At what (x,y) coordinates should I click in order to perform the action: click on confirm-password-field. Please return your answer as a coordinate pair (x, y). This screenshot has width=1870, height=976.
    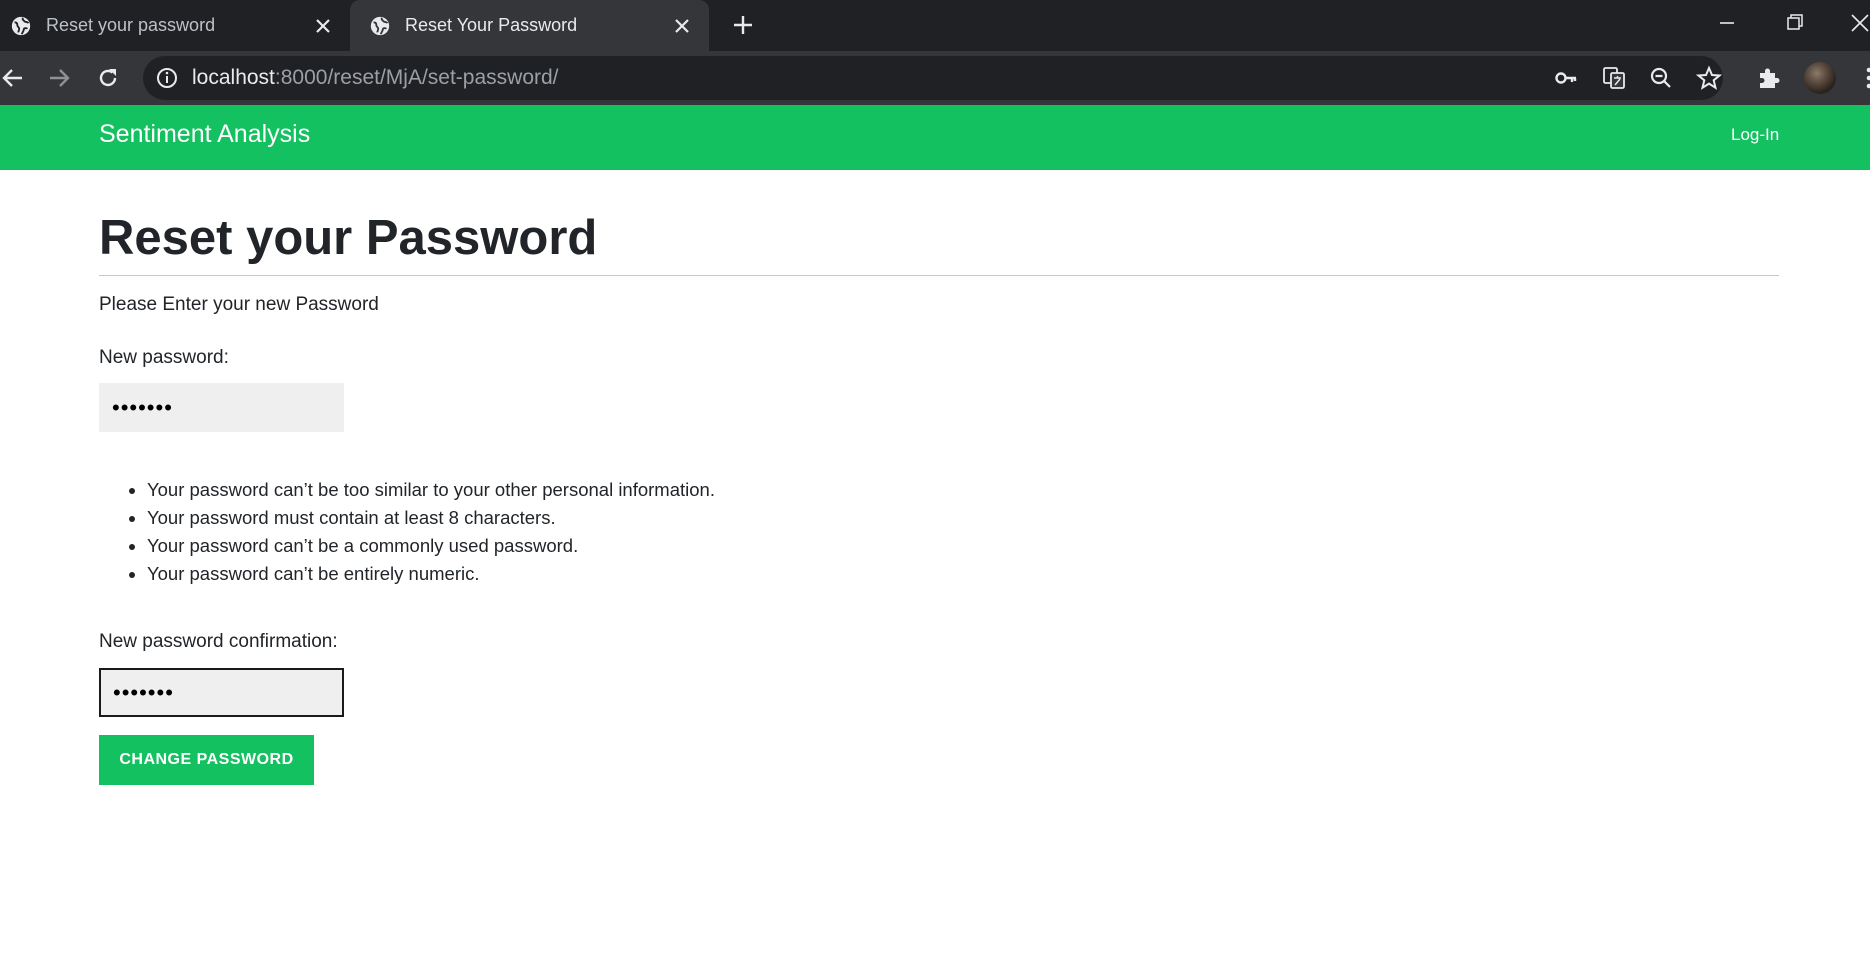
    Looking at the image, I should click on (221, 692).